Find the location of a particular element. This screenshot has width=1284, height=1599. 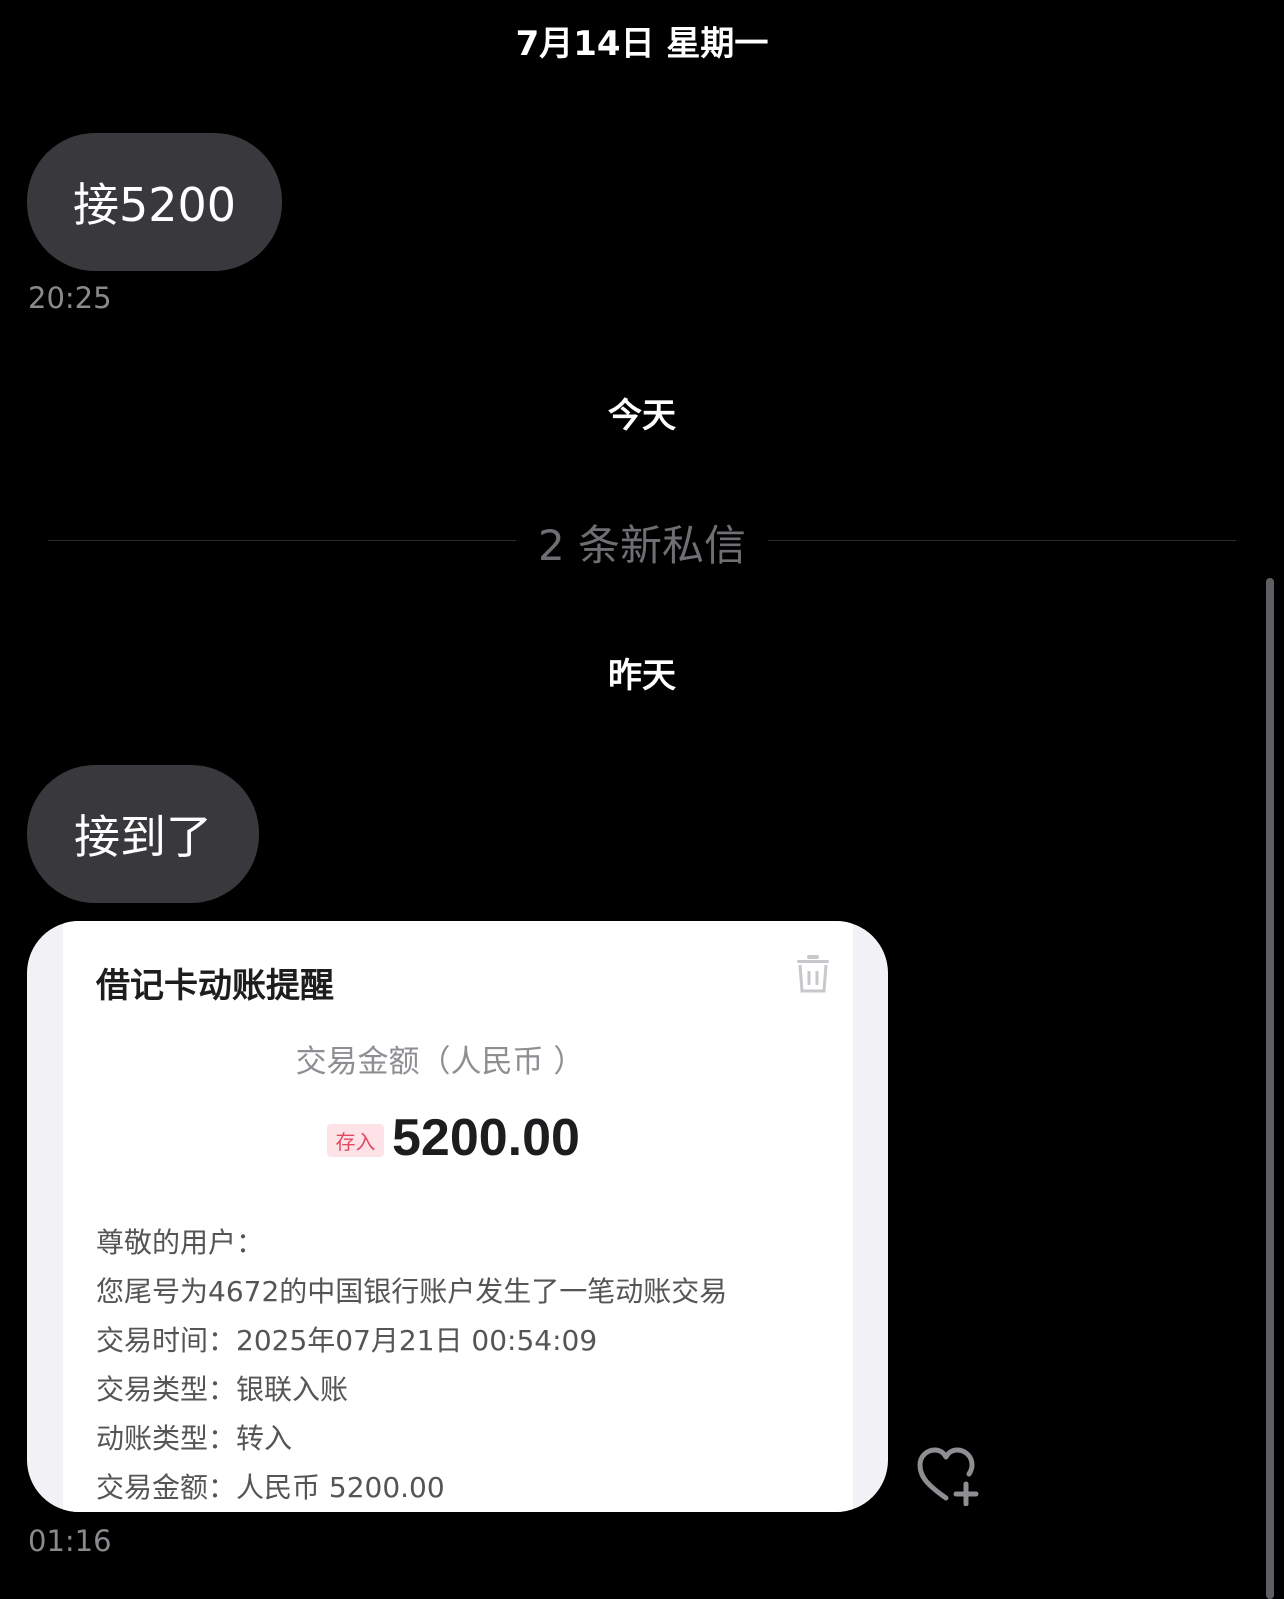

heart-add-icon is located at coordinates (949, 1476).